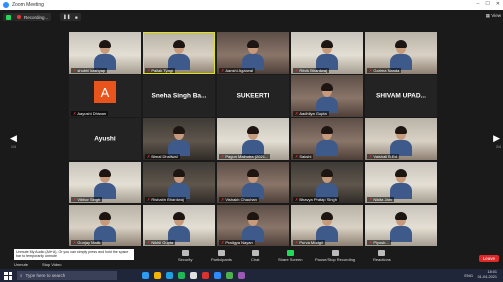 The height and width of the screenshot is (282, 503). Describe the element at coordinates (52, 264) in the screenshot. I see `stop-video-button: Stop Video` at that location.